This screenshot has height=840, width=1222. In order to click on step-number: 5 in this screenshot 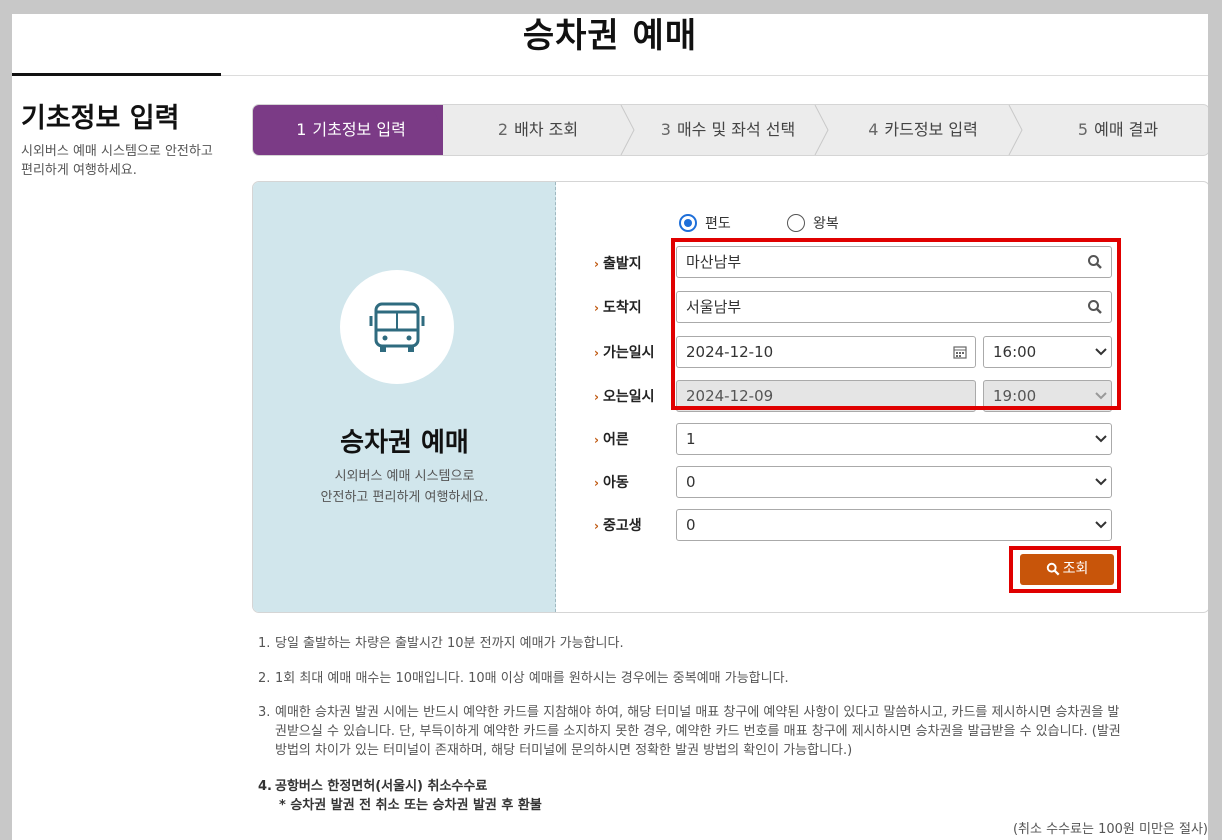, I will do `click(1083, 129)`.